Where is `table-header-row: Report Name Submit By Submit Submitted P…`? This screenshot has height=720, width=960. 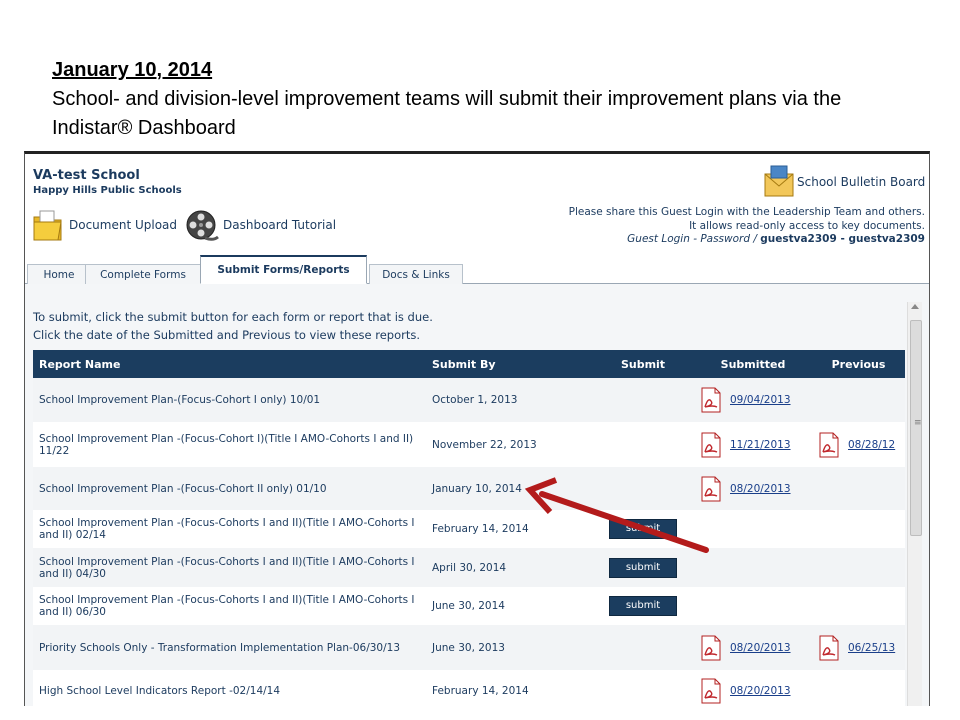
table-header-row: Report Name Submit By Submit Submitted P… is located at coordinates (469, 364).